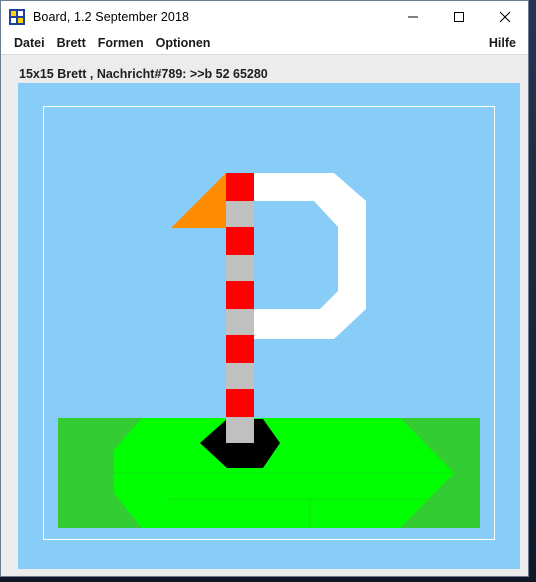 This screenshot has width=536, height=582. I want to click on flagpole, so click(240, 308).